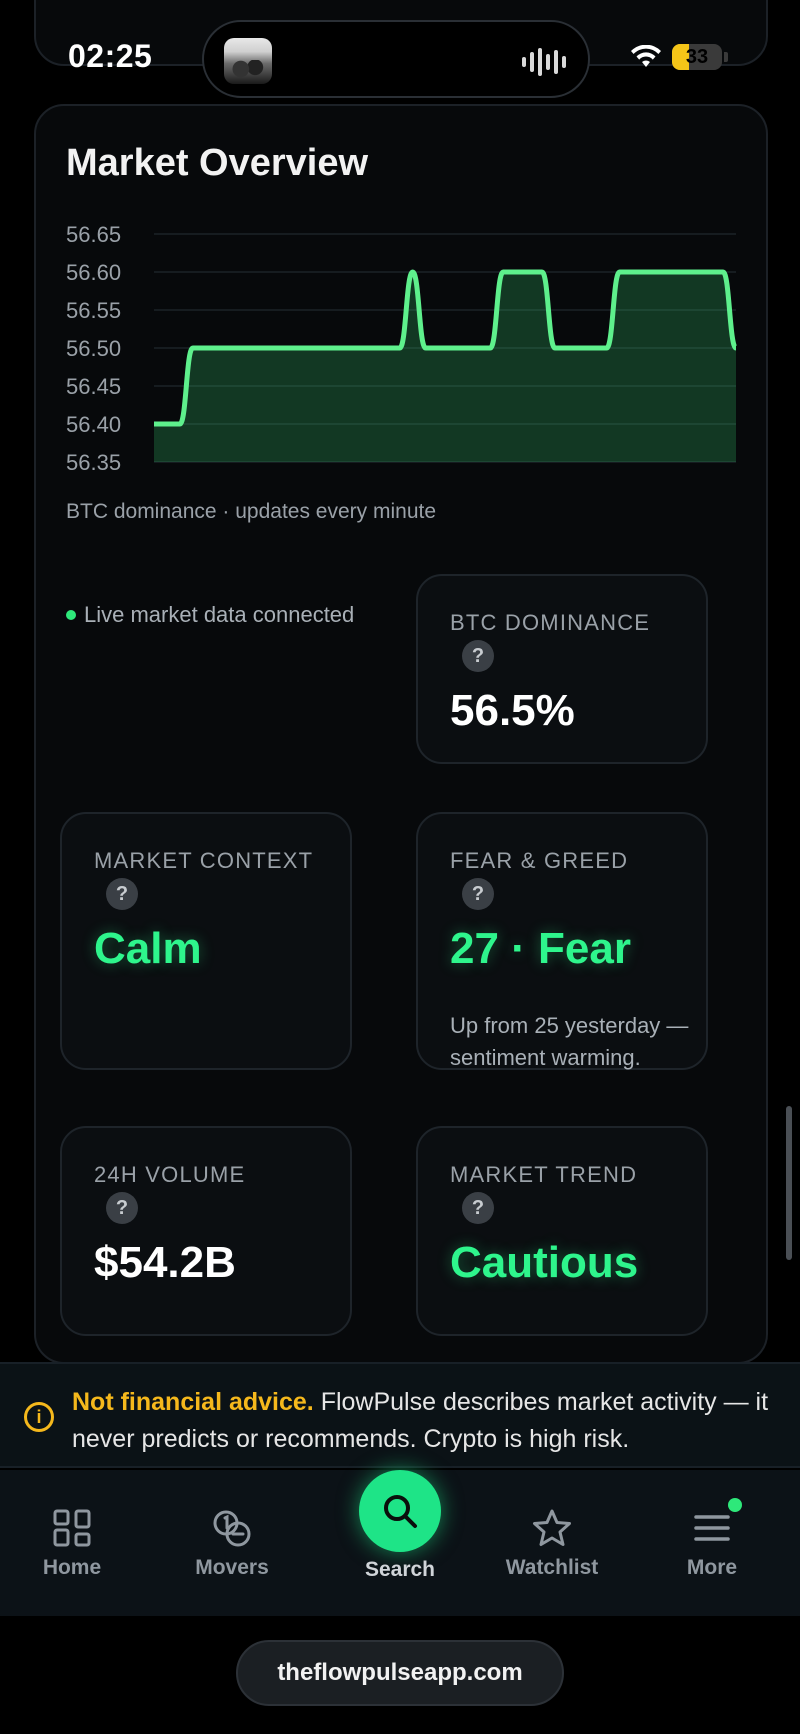 The image size is (800, 1734). I want to click on fear-greed-value: 27 · Fear, so click(540, 948).